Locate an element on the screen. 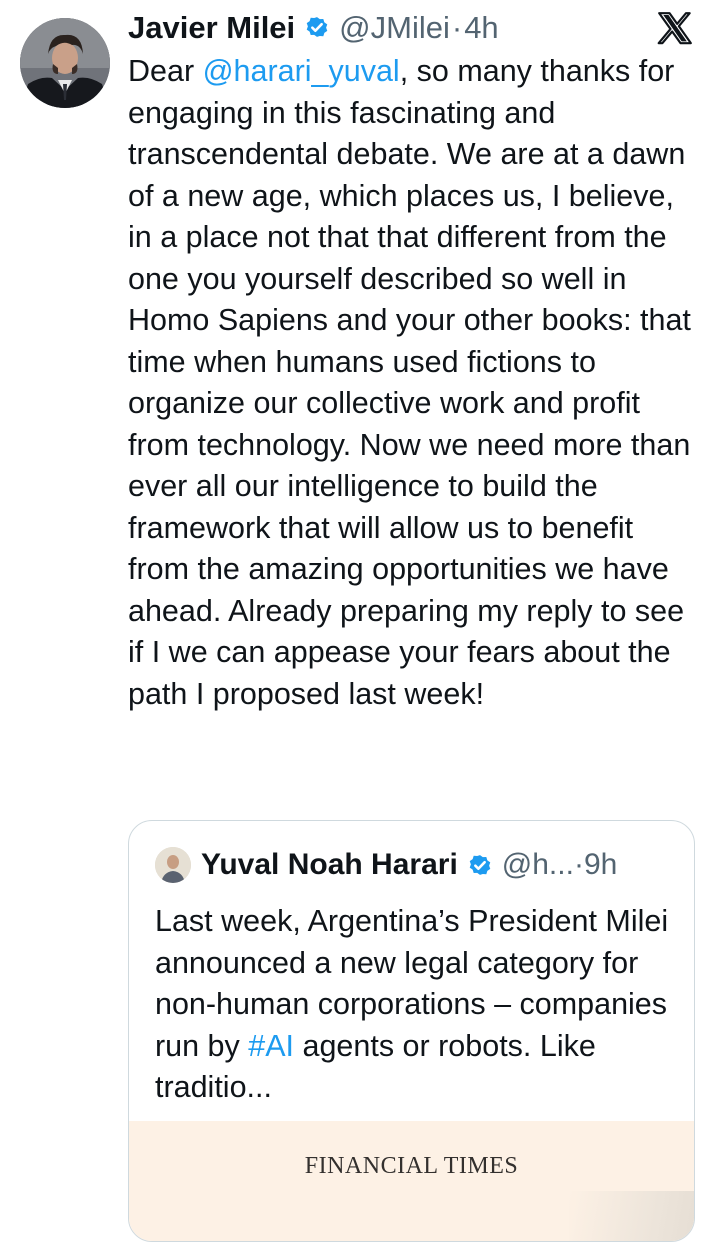  financial-times-logo: FINANCIAL TIMES is located at coordinates (411, 1166).